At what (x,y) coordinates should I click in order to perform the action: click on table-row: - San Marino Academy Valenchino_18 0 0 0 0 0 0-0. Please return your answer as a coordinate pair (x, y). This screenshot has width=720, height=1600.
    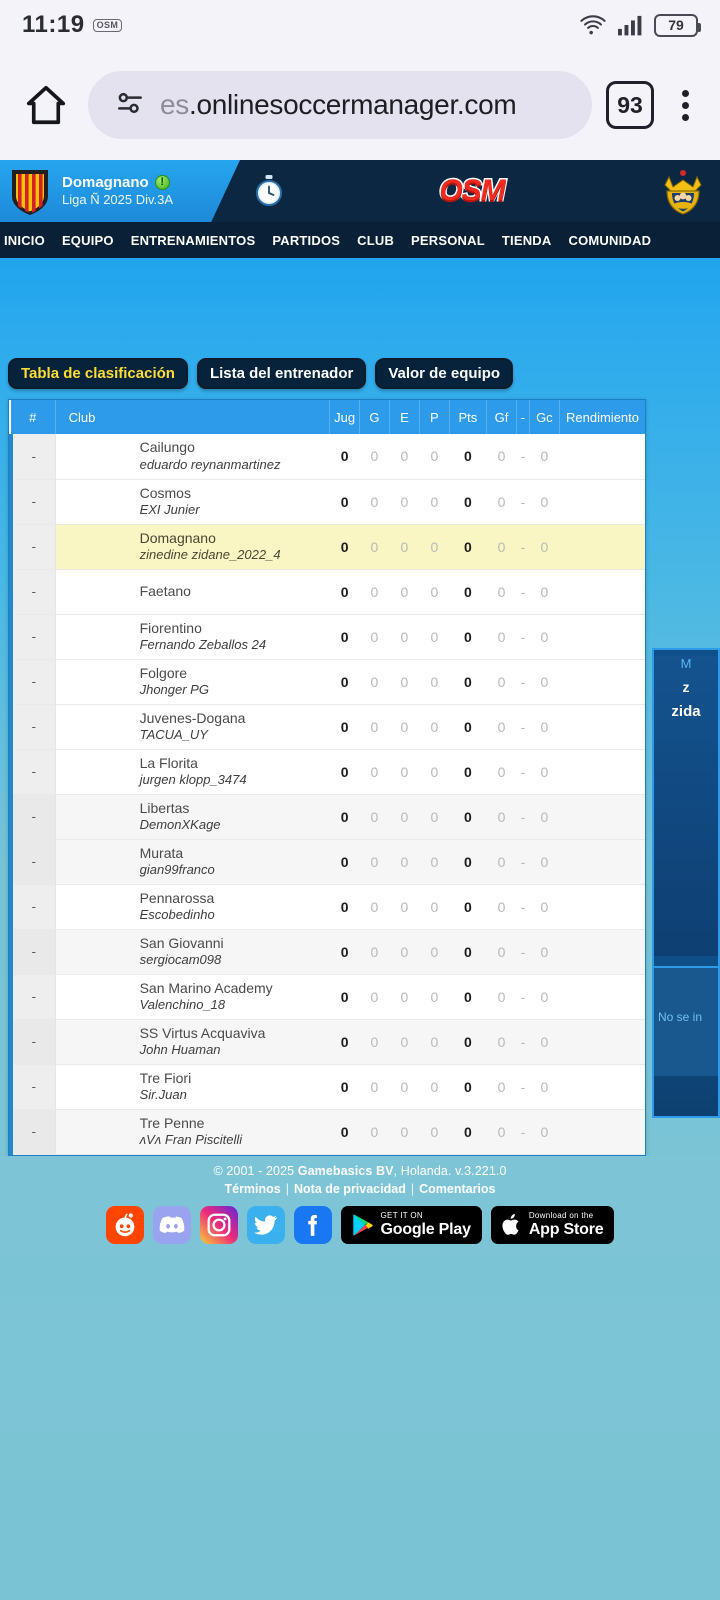
    Looking at the image, I should click on (326, 997).